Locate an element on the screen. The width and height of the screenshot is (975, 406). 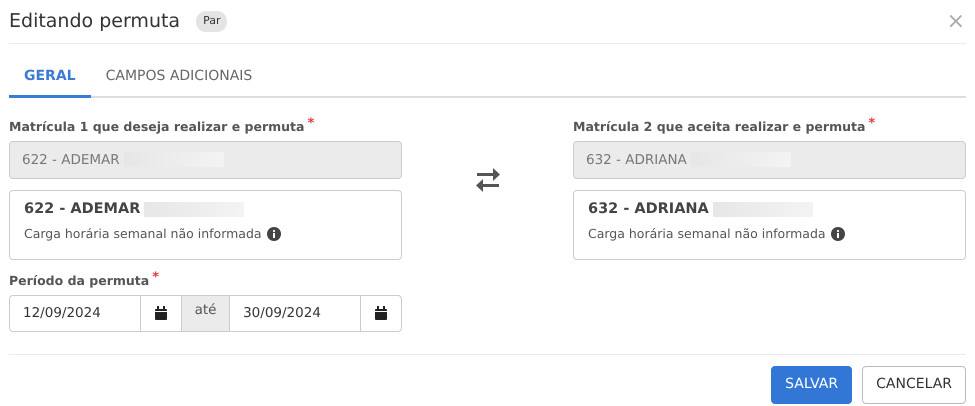
close-button: × is located at coordinates (956, 21).